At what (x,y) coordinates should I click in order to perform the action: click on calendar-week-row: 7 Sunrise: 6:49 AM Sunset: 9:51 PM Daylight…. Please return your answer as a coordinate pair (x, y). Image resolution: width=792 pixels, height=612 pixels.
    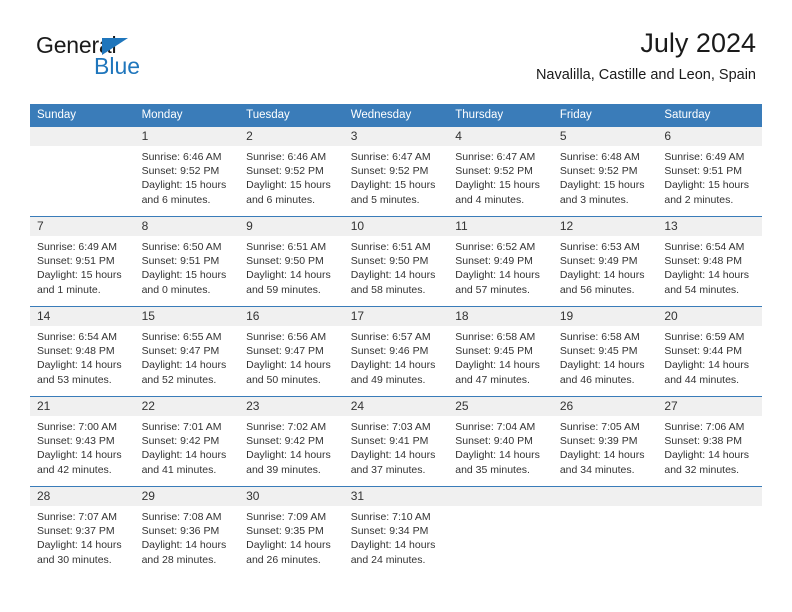
    Looking at the image, I should click on (396, 261).